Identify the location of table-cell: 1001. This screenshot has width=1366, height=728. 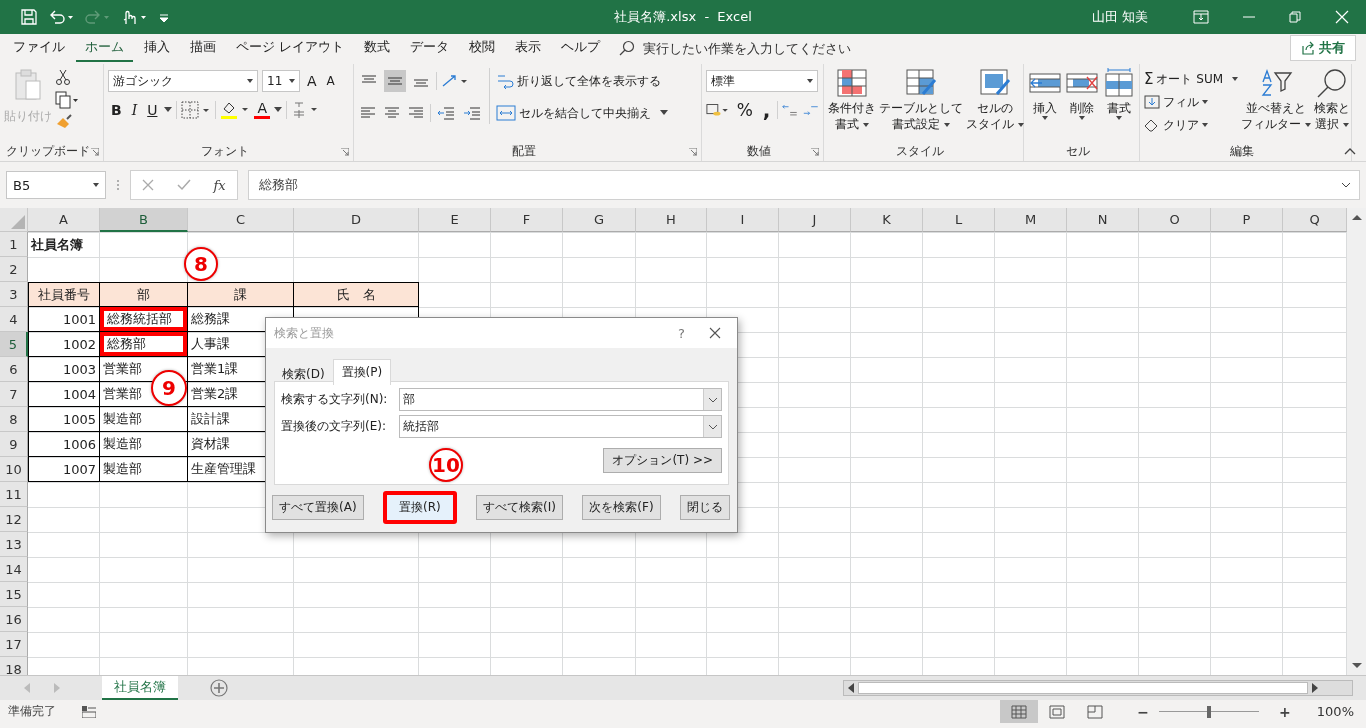
(64, 319).